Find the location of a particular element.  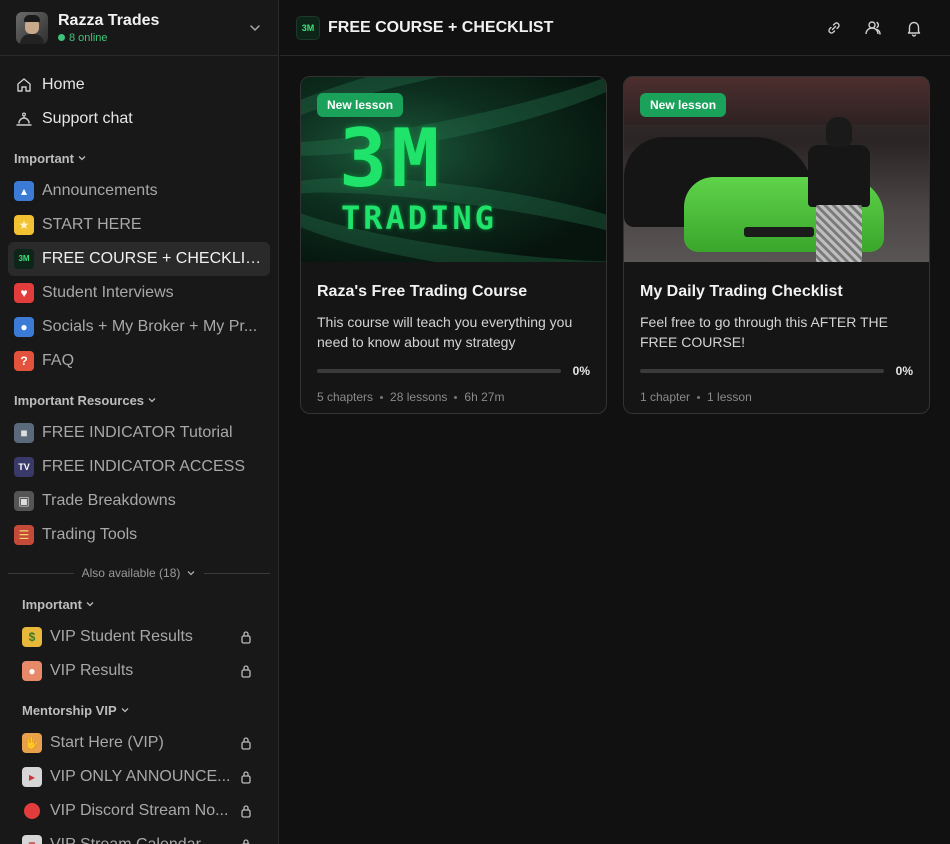

online-count: 8 online is located at coordinates (153, 38).